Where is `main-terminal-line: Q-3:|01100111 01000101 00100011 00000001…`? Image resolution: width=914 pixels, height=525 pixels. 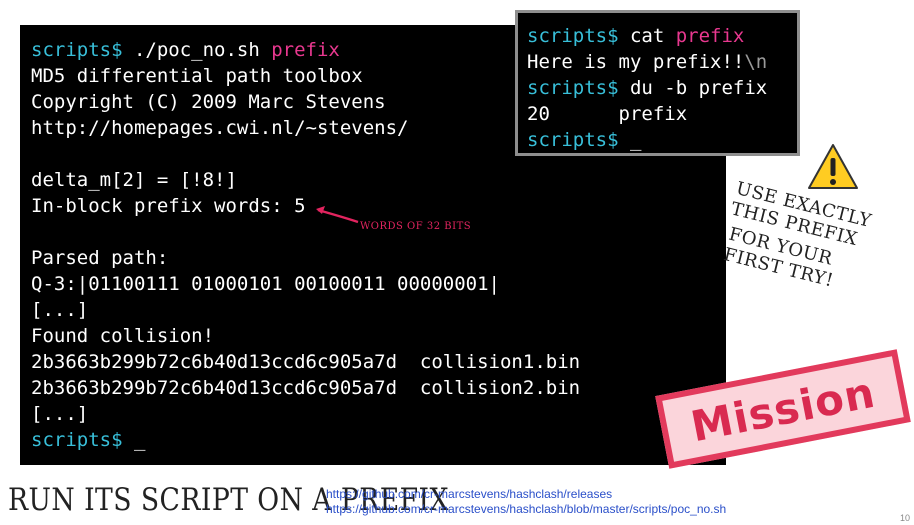 main-terminal-line: Q-3:|01100111 01000101 00100011 00000001… is located at coordinates (305, 284).